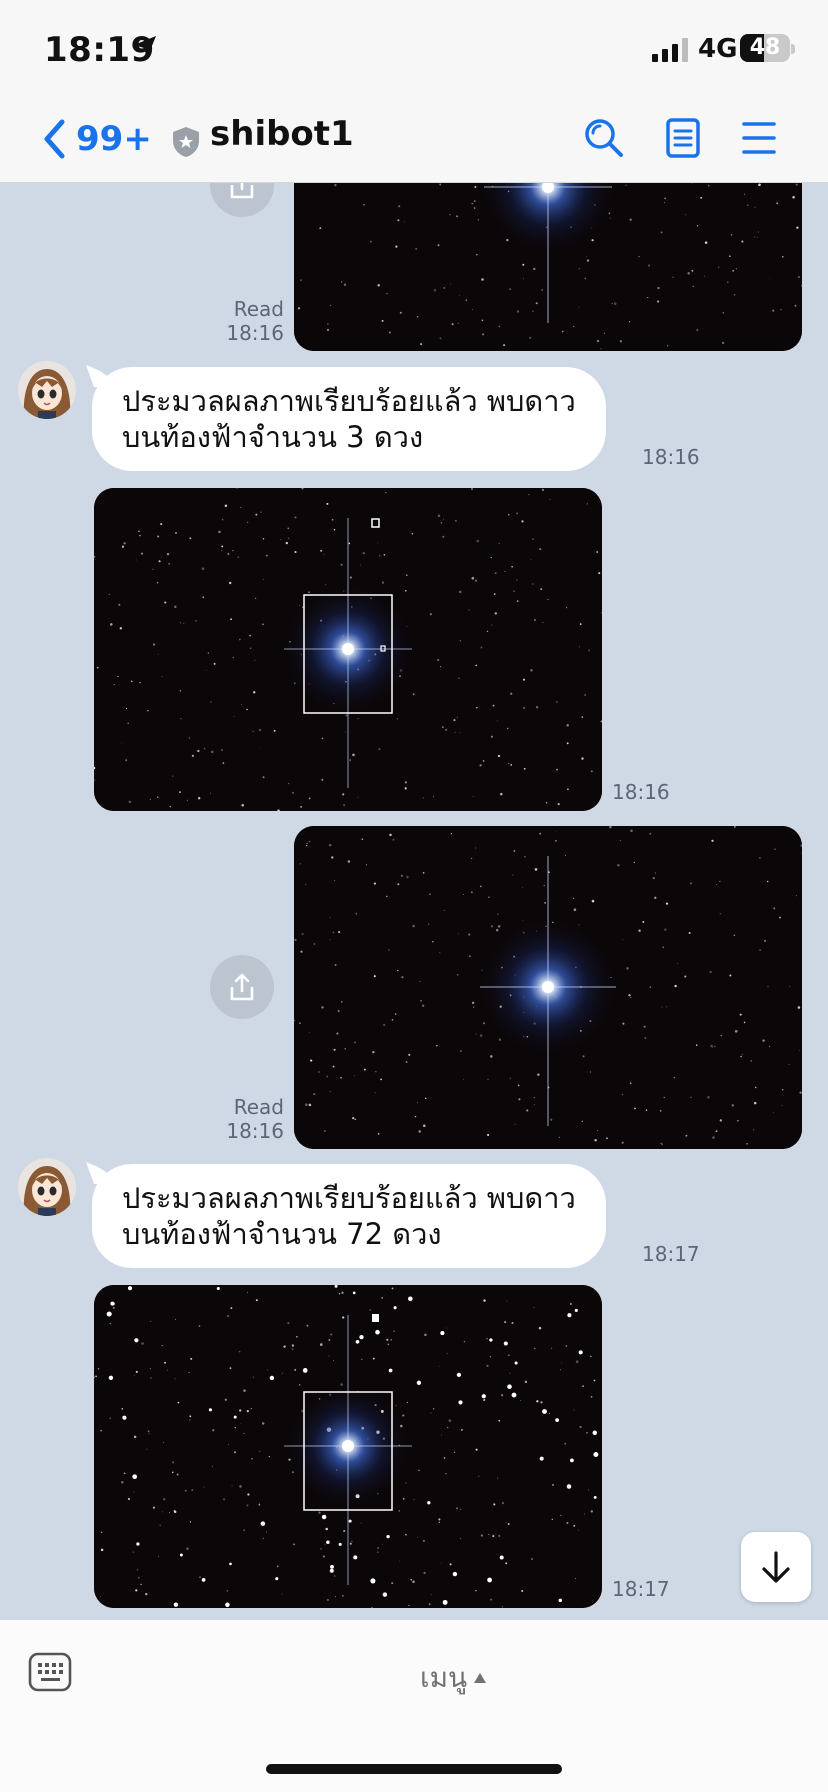 Image resolution: width=828 pixels, height=1792 pixels. Describe the element at coordinates (604, 138) in the screenshot. I see `search-icon` at that location.